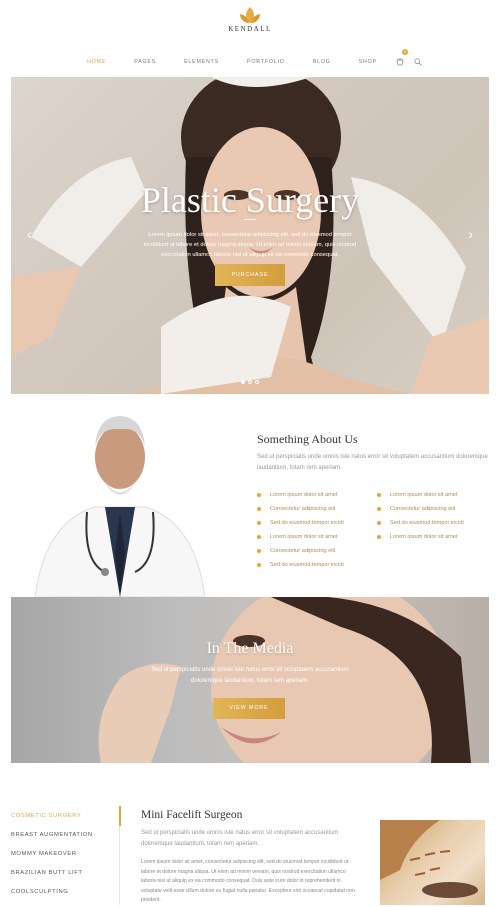 The image size is (500, 907). What do you see at coordinates (120, 816) in the screenshot?
I see `active-tab-marker` at bounding box center [120, 816].